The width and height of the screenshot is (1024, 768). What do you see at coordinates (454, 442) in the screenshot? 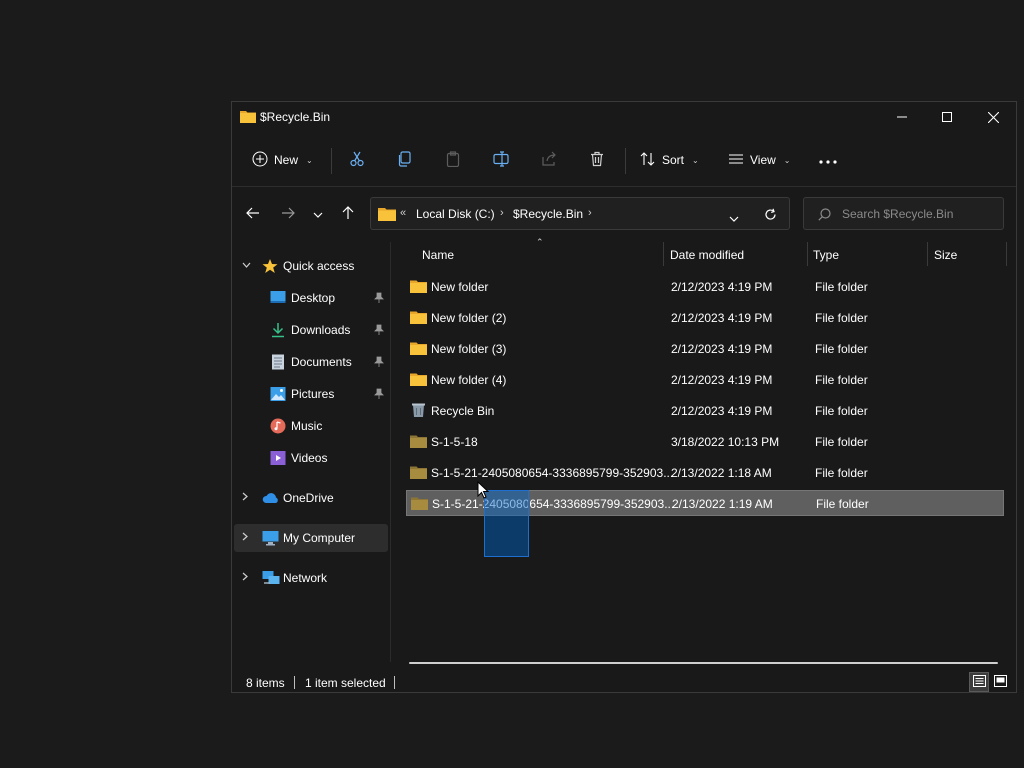
I see `file-name: S-1-5-18` at bounding box center [454, 442].